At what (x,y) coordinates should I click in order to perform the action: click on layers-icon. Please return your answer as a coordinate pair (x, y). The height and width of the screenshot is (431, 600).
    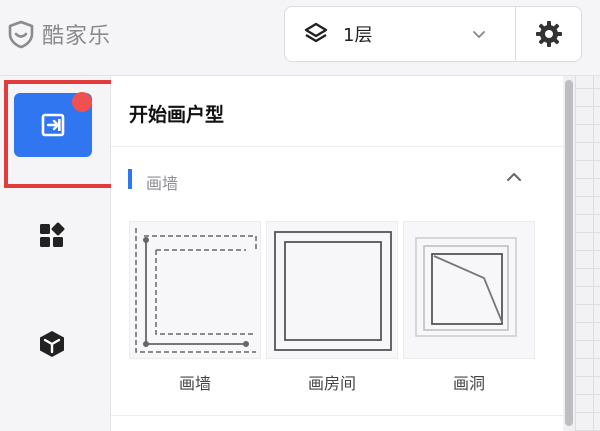
    Looking at the image, I should click on (316, 32).